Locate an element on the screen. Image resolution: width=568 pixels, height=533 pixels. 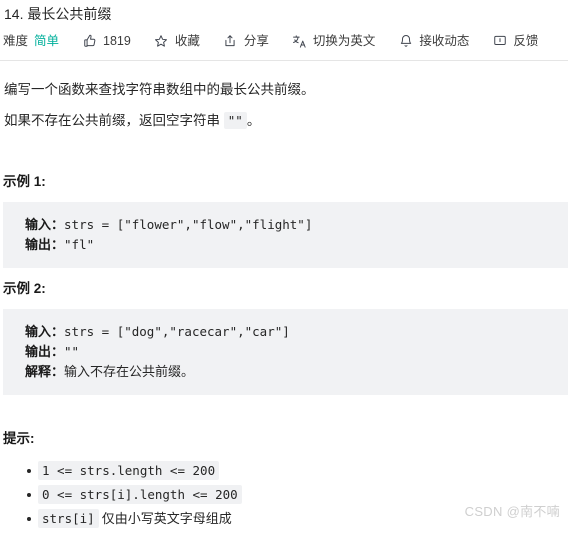
example-2-explain-value: 输入不存在公共前缀。 is located at coordinates (129, 371).